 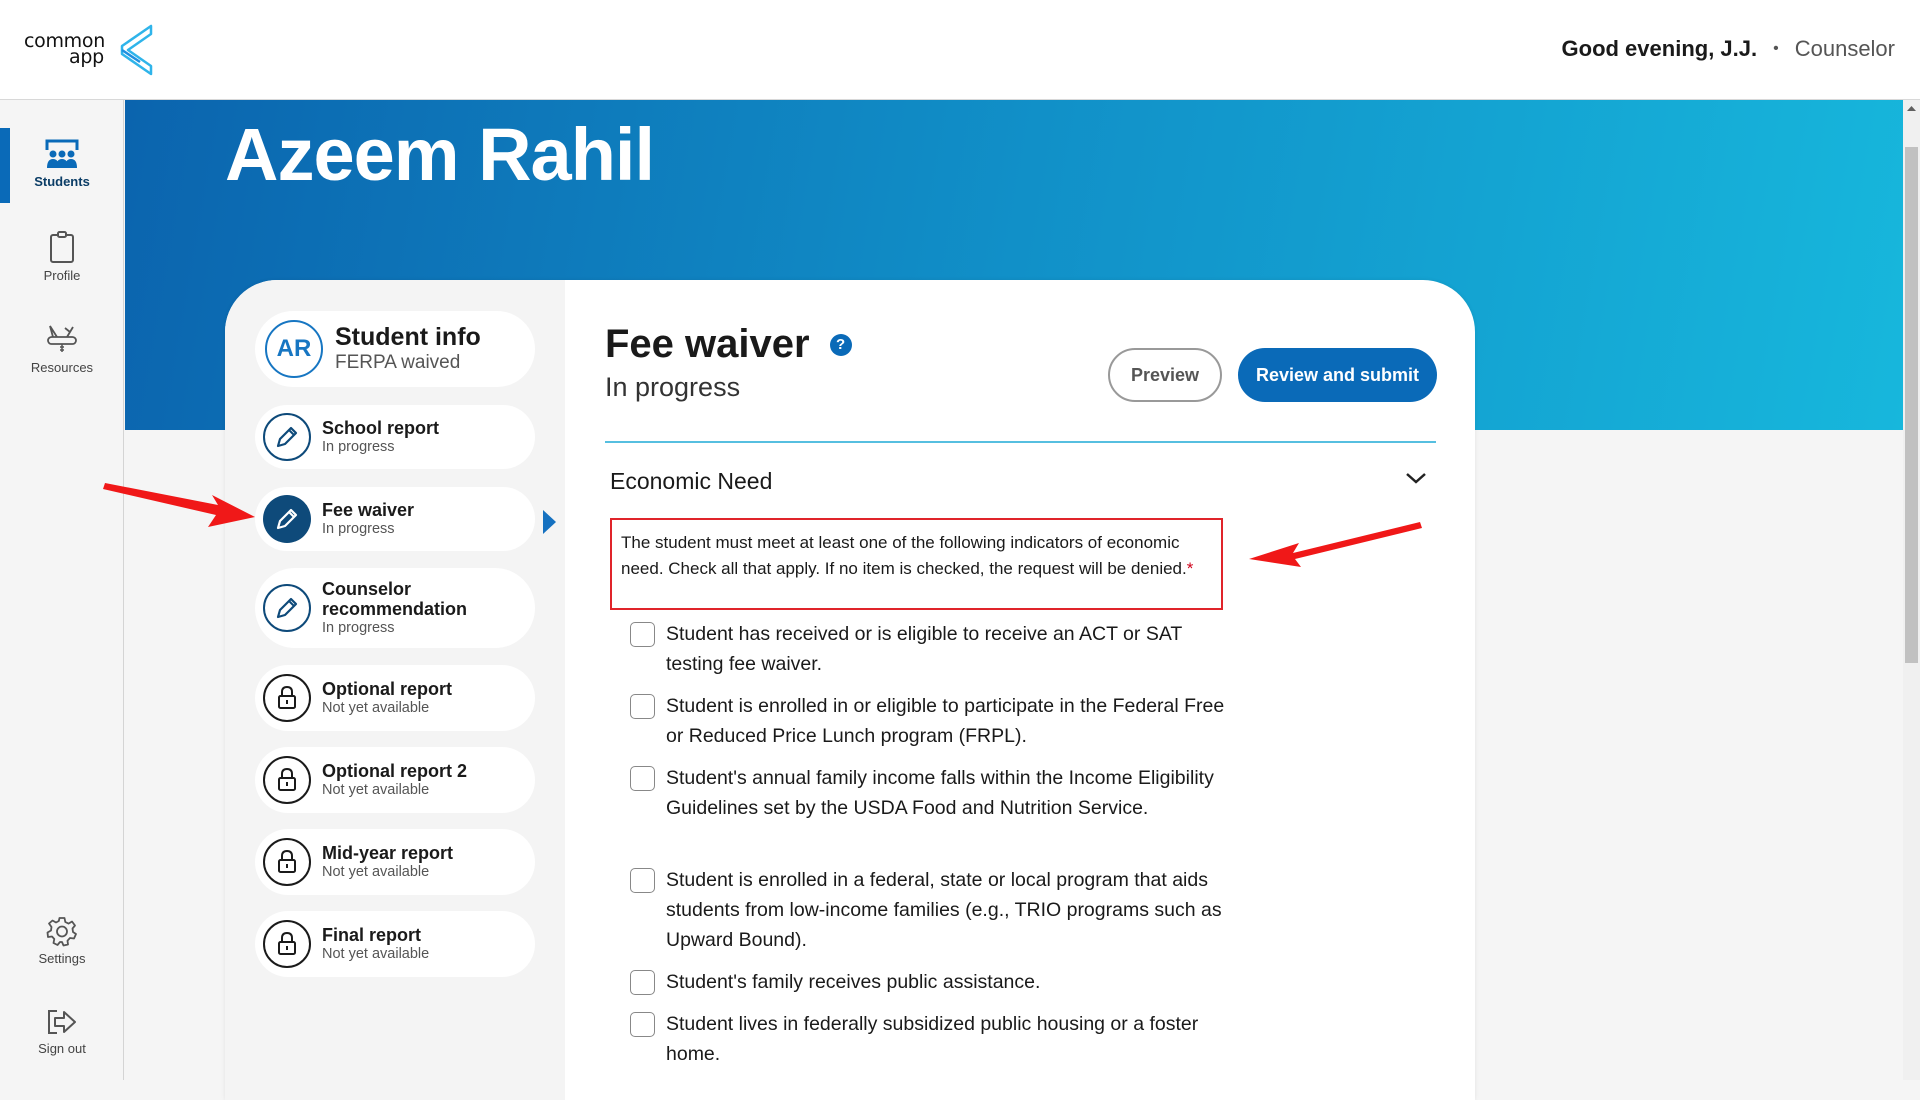 What do you see at coordinates (673, 387) in the screenshot?
I see `form-status: In progress` at bounding box center [673, 387].